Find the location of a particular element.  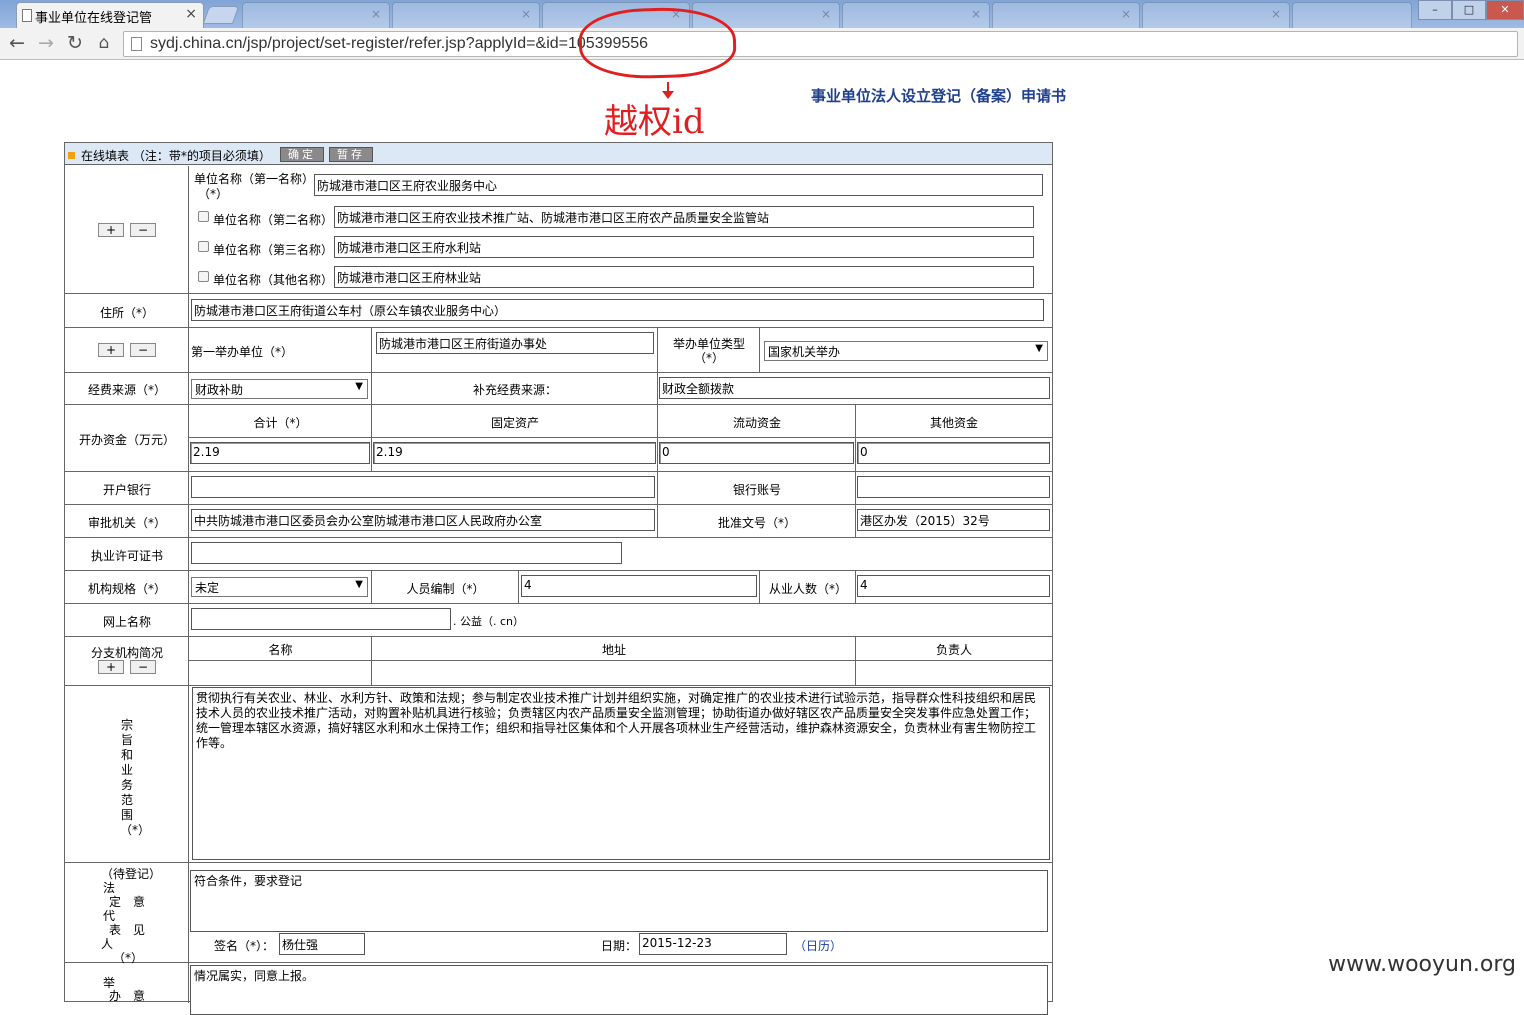

sponsor-type-label-cell: 举办单位类型 （*） is located at coordinates (709, 350).